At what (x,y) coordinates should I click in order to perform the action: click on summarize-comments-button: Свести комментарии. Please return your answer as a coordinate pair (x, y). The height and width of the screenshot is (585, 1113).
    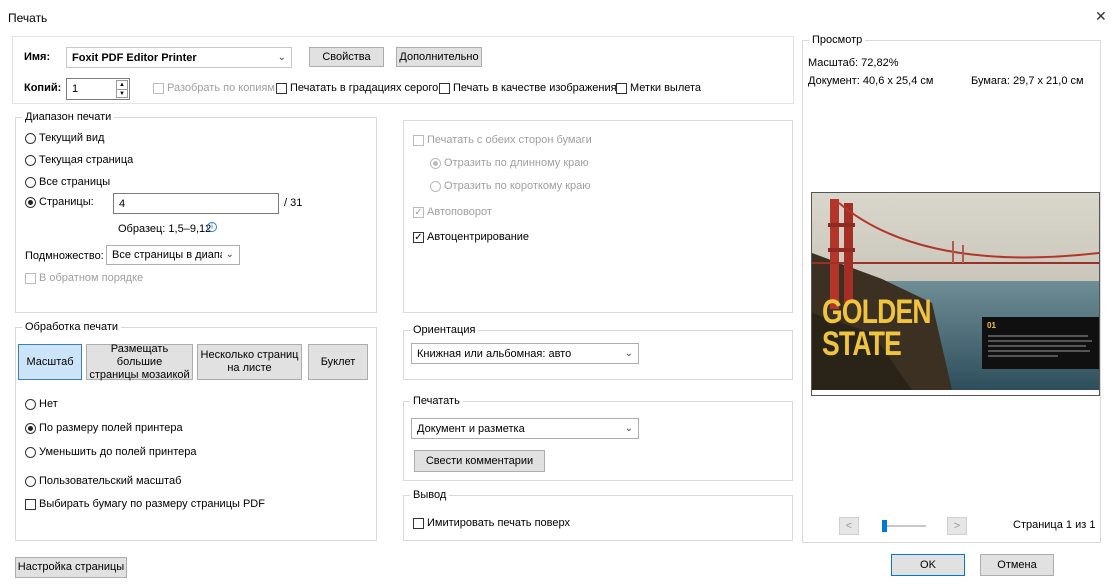
    Looking at the image, I should click on (479, 461).